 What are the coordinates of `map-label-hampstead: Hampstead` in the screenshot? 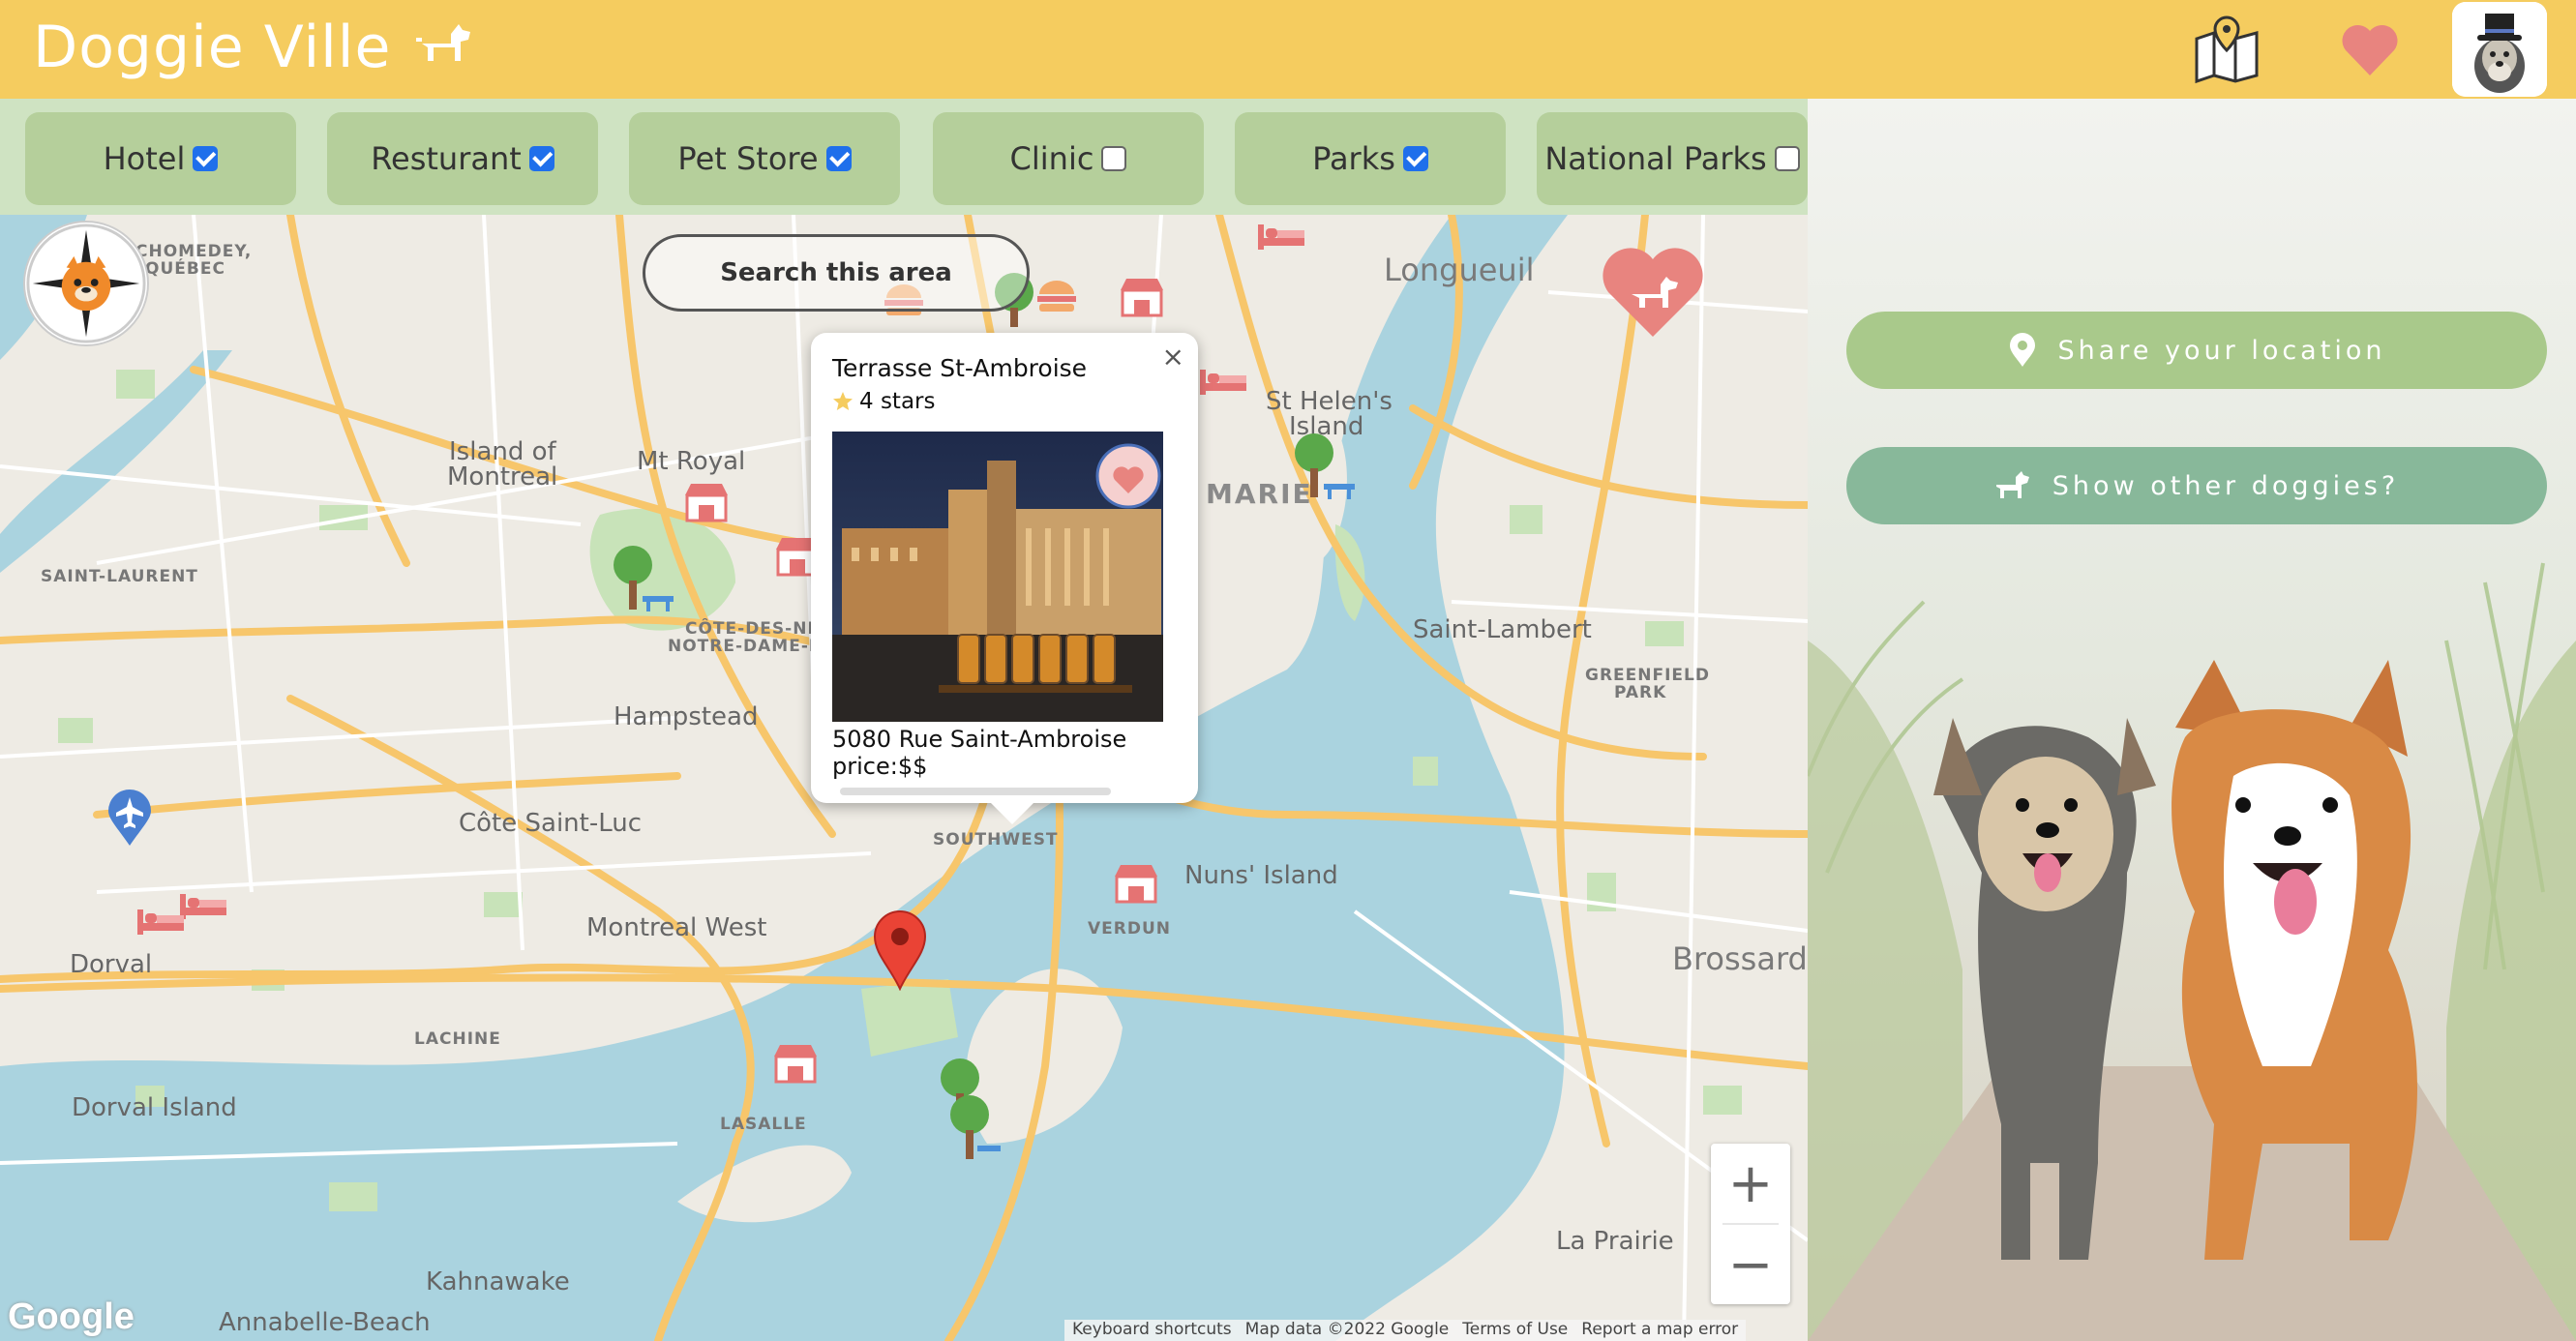 It's located at (686, 717).